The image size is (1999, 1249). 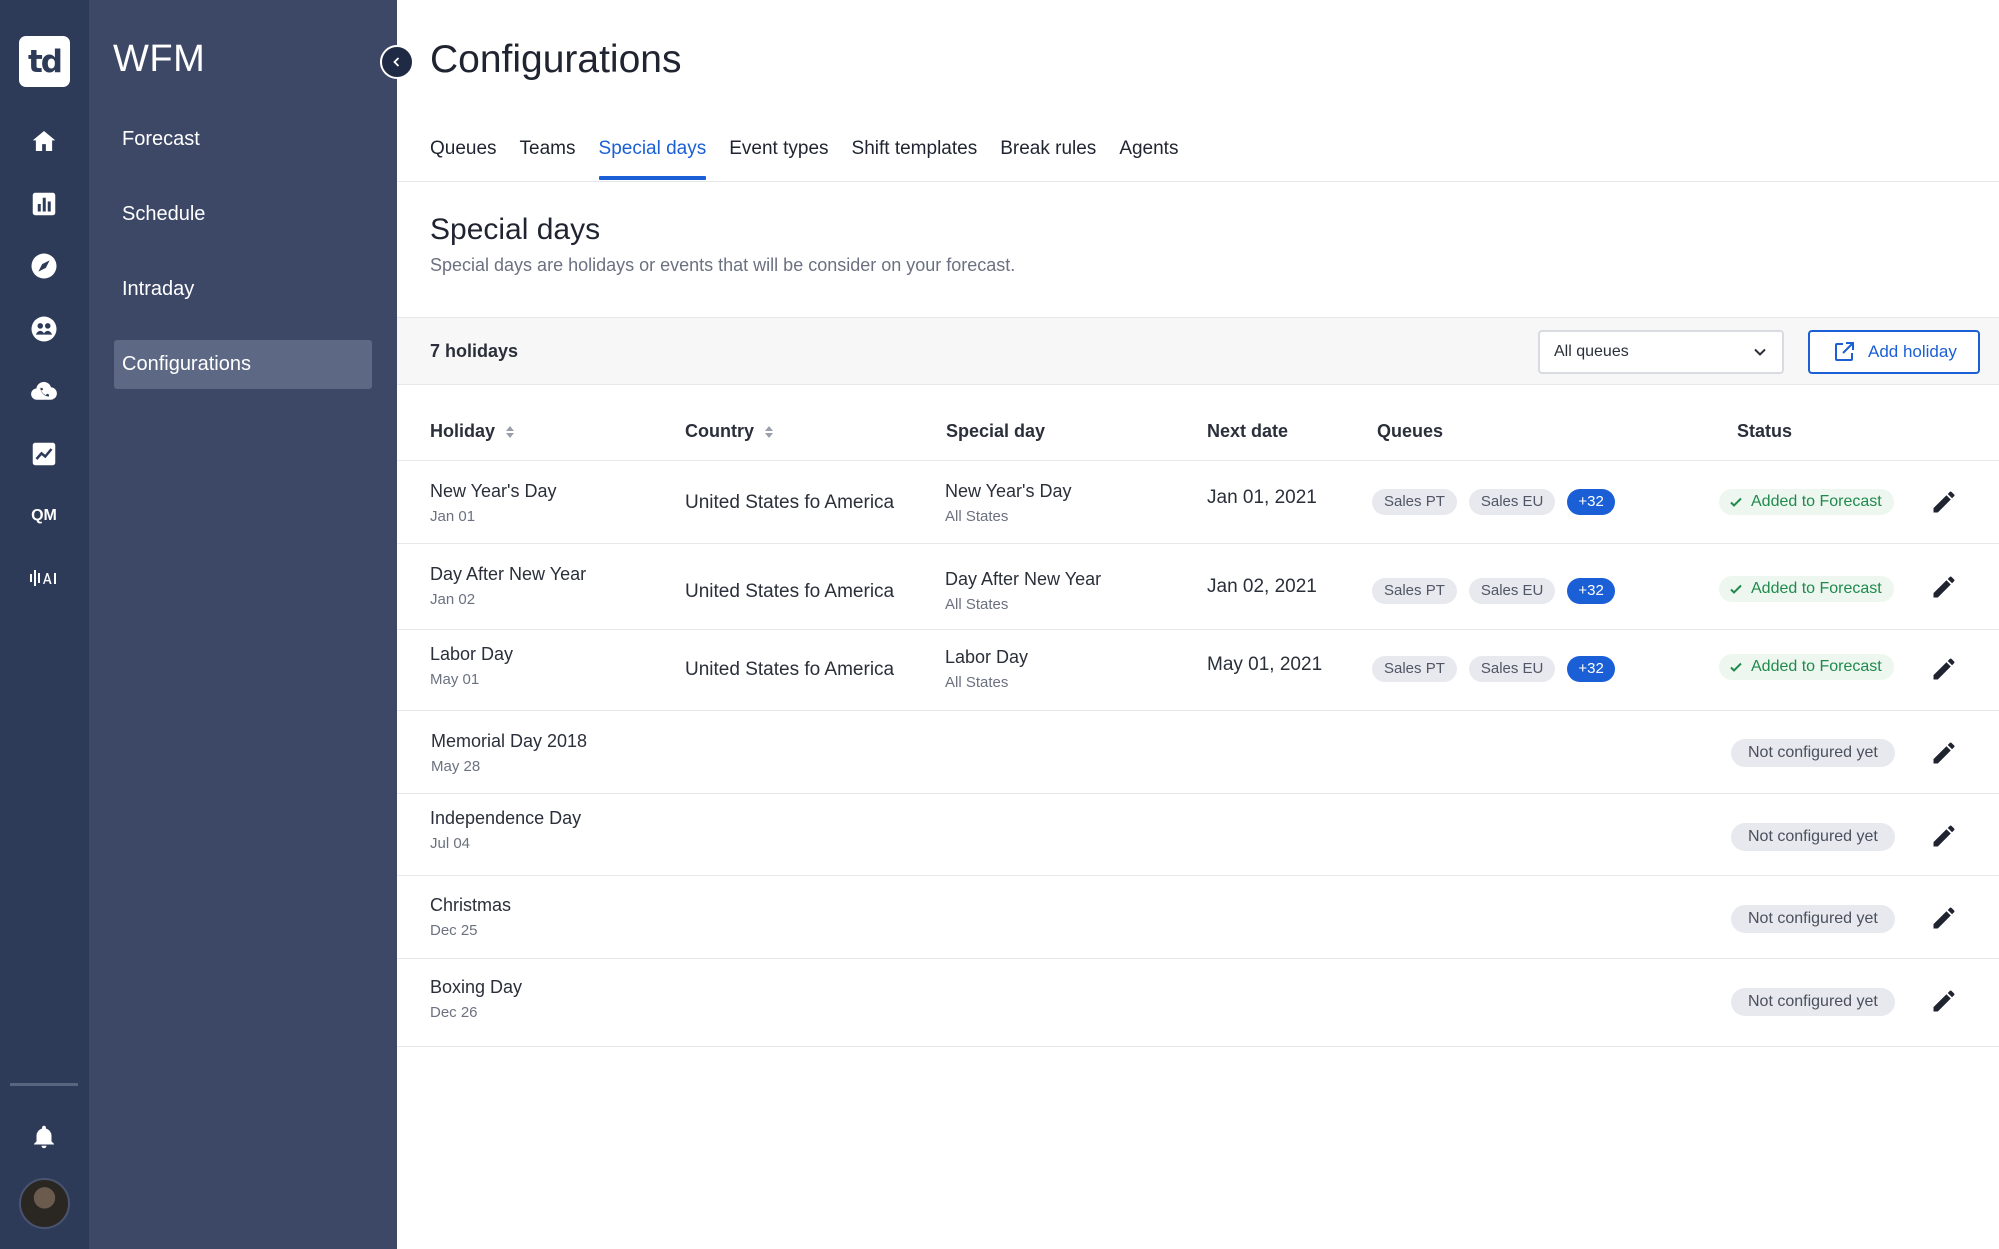 I want to click on tab-queues: Queues, so click(x=463, y=160).